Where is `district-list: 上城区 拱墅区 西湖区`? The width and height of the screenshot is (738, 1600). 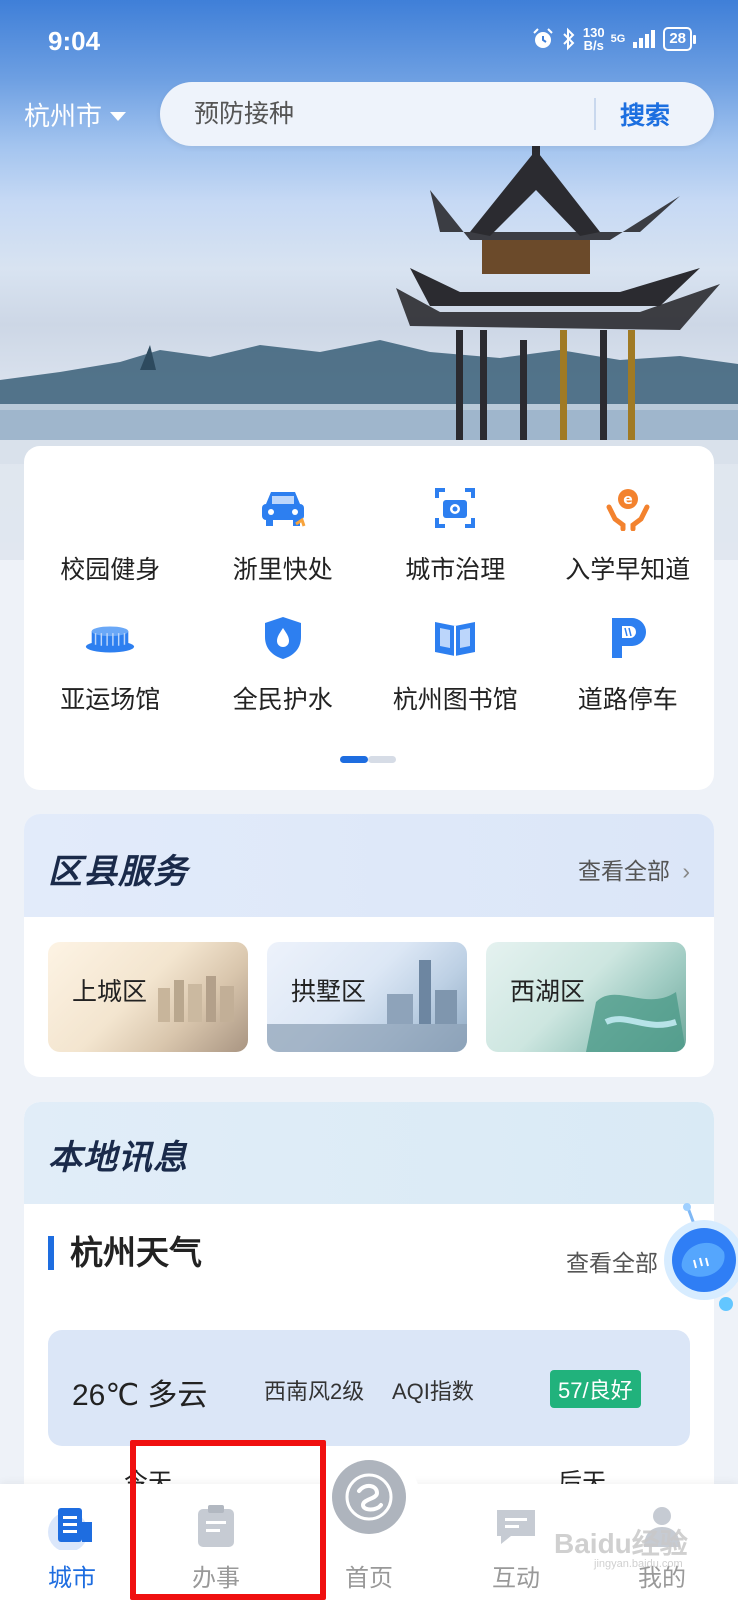
district-list: 上城区 拱墅区 西湖区 is located at coordinates (367, 997).